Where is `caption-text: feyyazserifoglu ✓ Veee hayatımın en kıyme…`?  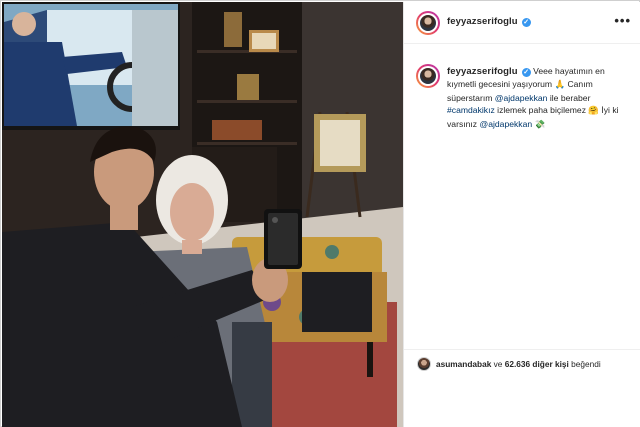
caption-text: feyyazserifoglu ✓ Veee hayatımın en kıyme… is located at coordinates (539, 98).